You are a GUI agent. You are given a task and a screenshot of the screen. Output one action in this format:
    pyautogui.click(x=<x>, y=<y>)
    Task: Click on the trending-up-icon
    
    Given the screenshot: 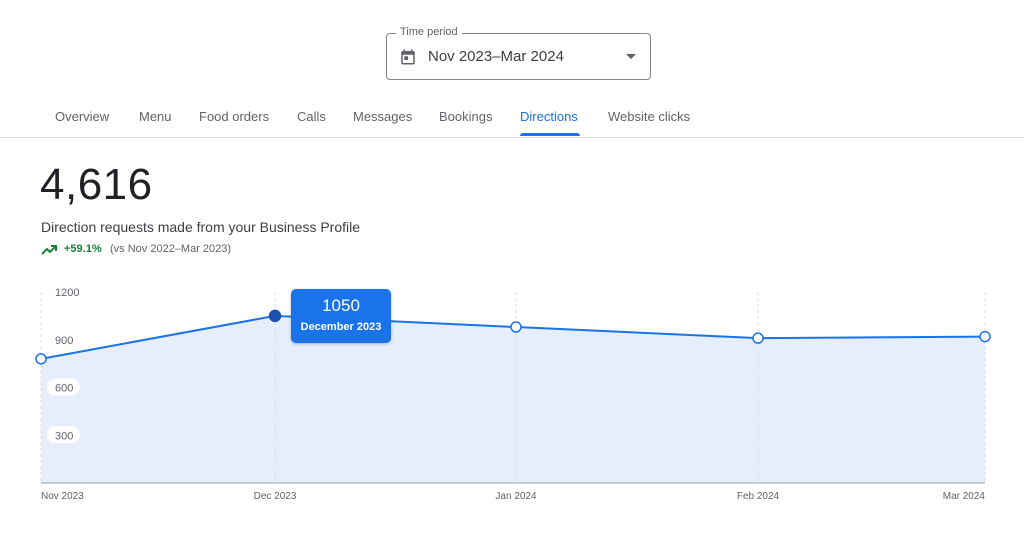 What is the action you would take?
    pyautogui.click(x=49, y=250)
    